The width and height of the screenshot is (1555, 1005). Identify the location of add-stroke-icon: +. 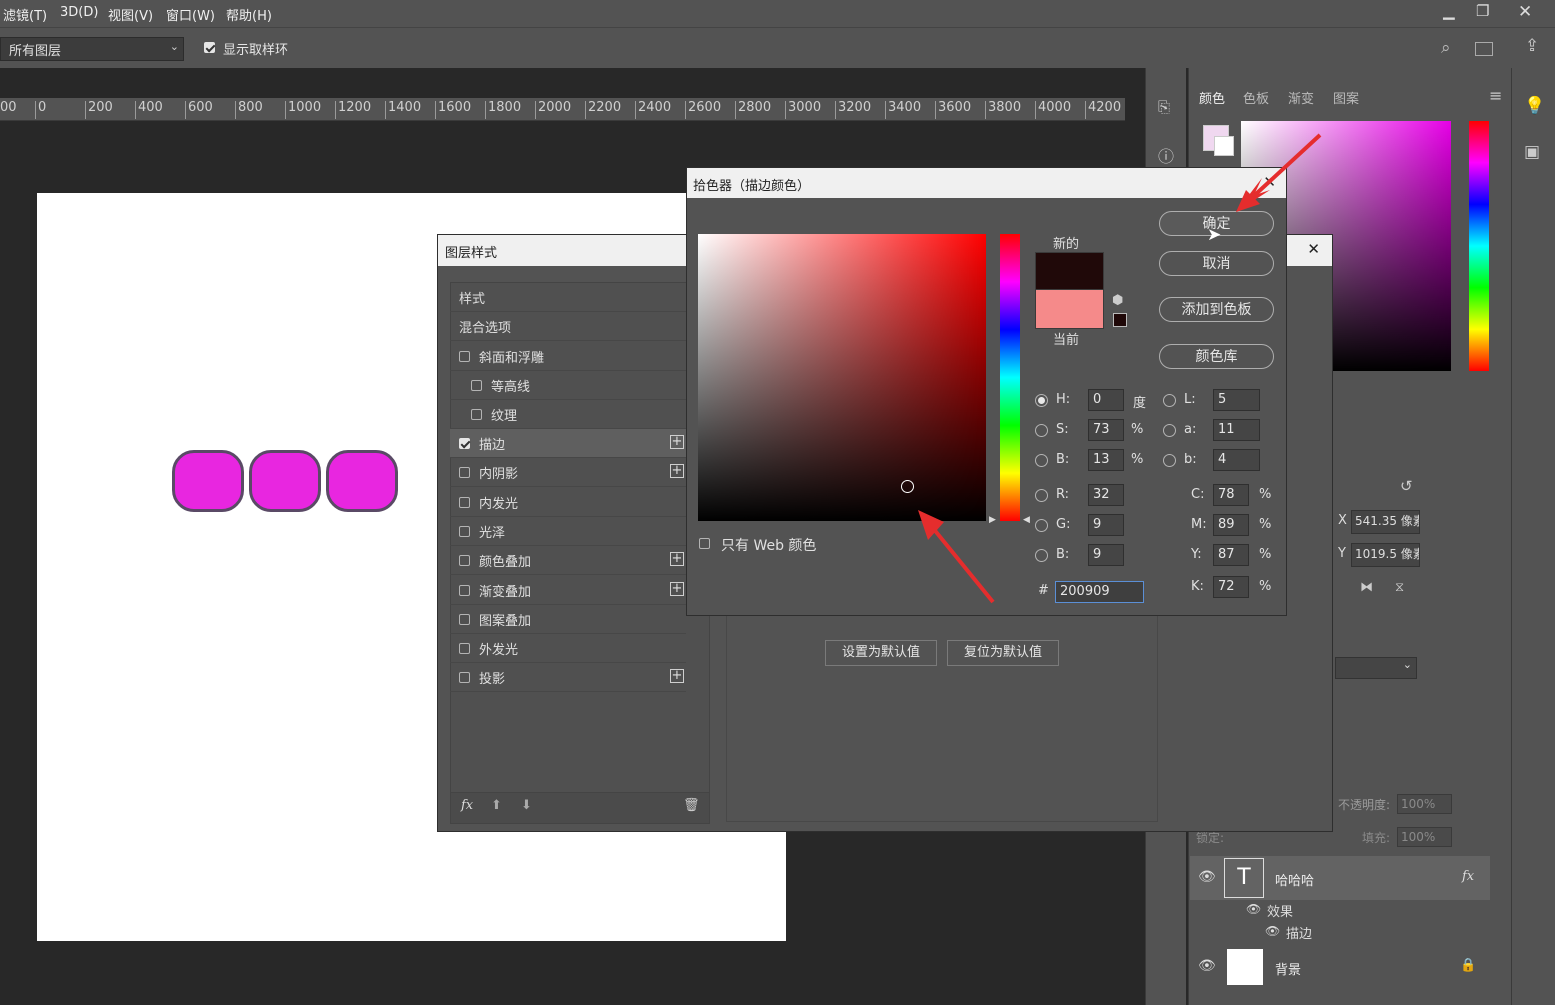
(677, 442).